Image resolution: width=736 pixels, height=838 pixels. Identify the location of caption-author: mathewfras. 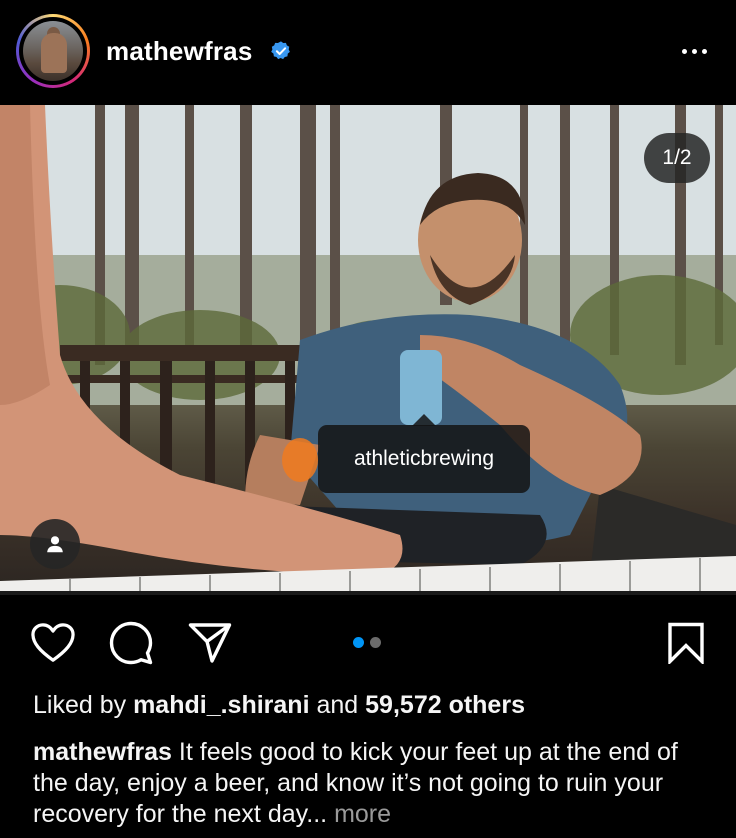
(102, 752).